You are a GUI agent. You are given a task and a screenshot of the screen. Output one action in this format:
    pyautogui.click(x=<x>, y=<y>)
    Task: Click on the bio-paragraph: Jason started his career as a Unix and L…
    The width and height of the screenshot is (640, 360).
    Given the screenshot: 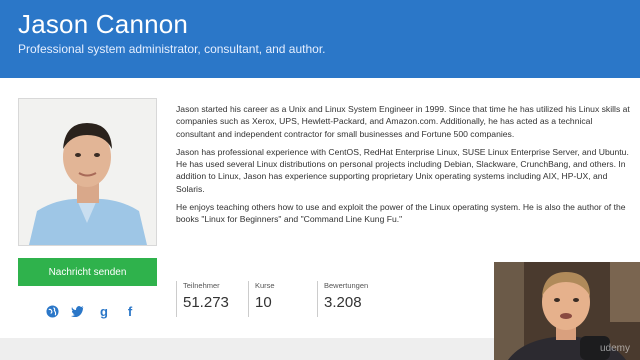 What is the action you would take?
    pyautogui.click(x=403, y=121)
    